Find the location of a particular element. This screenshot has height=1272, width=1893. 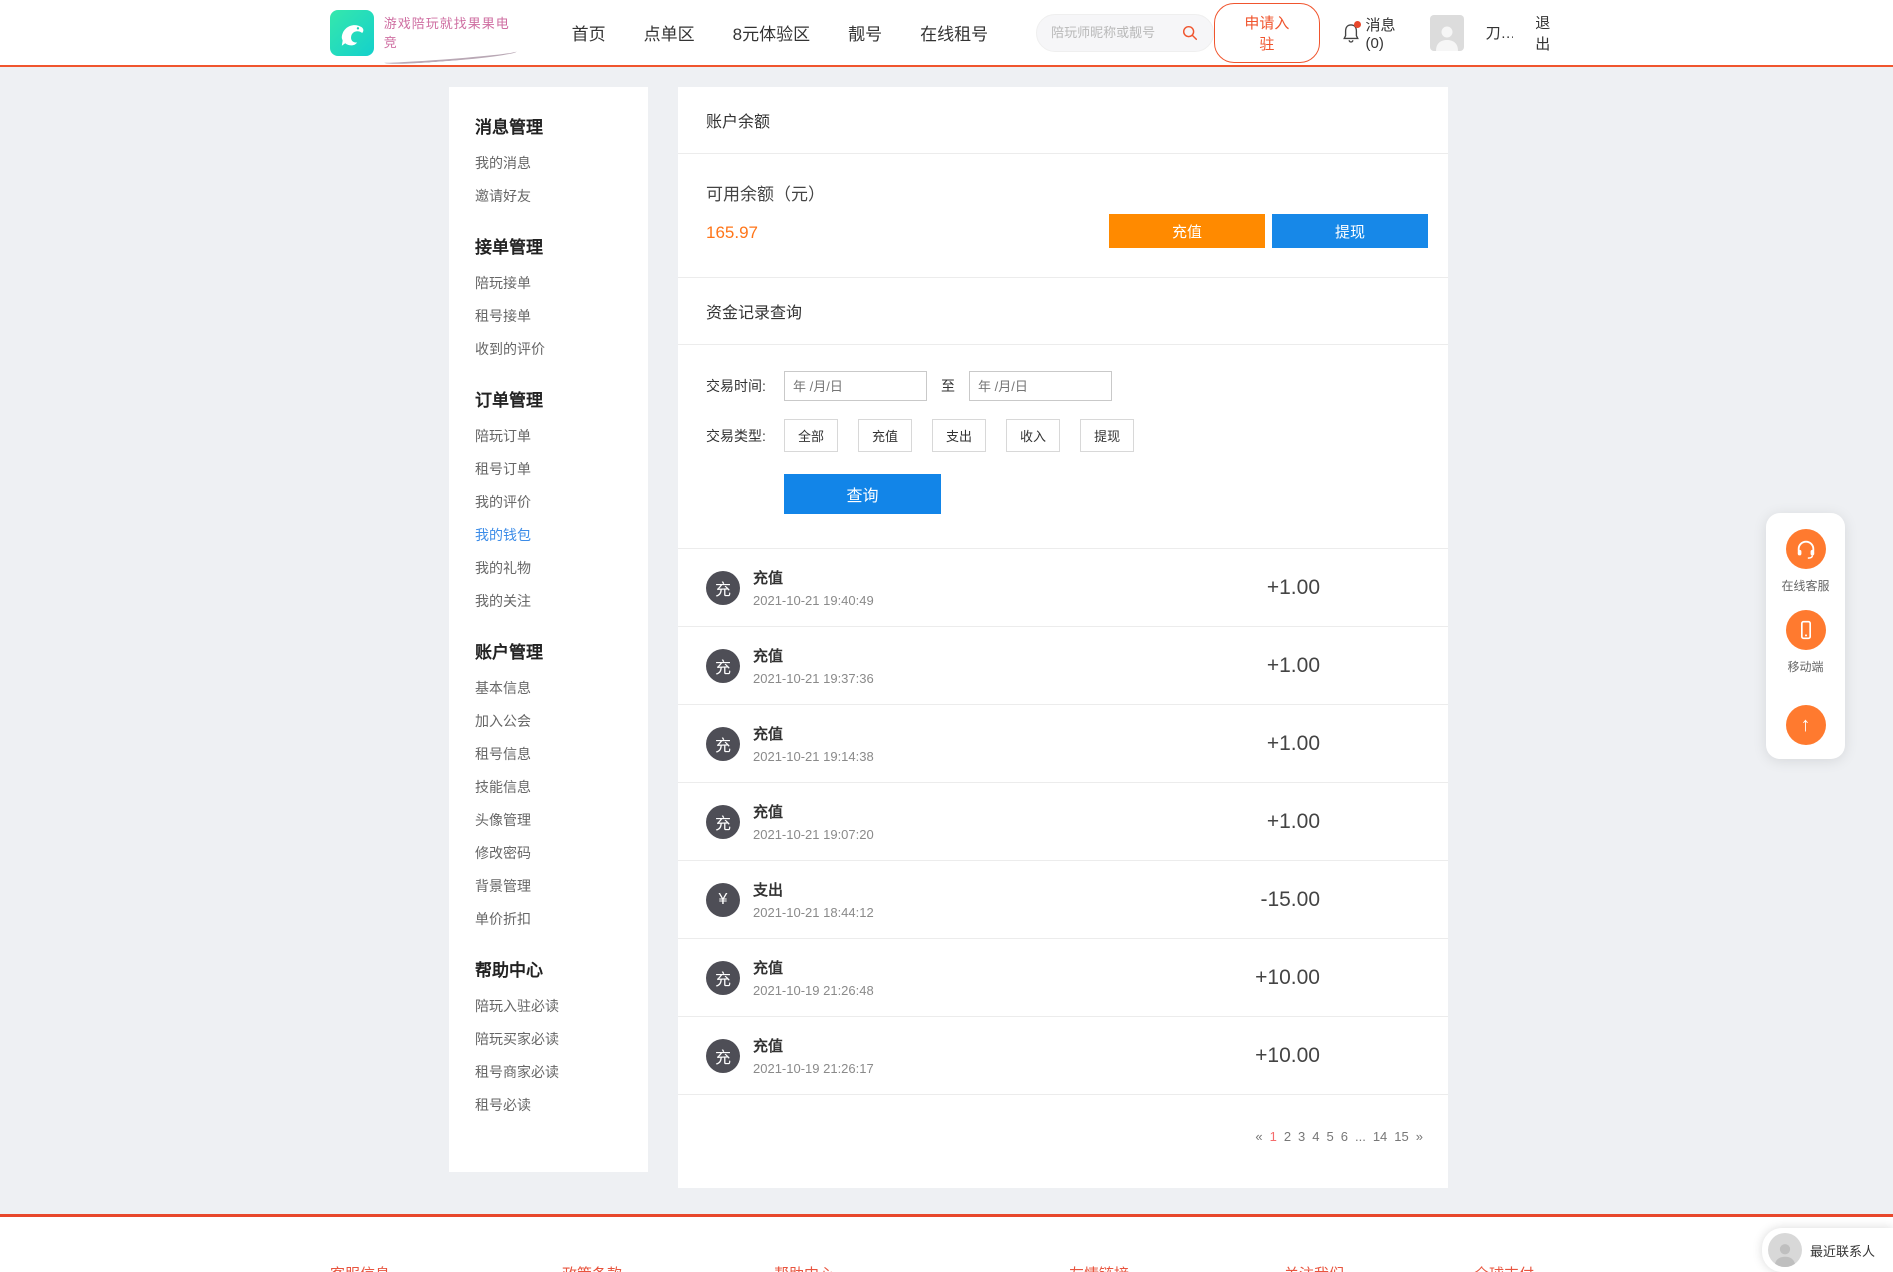

footer-col-service-info: 客服信息 电话QQ：400458 is located at coordinates (446, 1267).